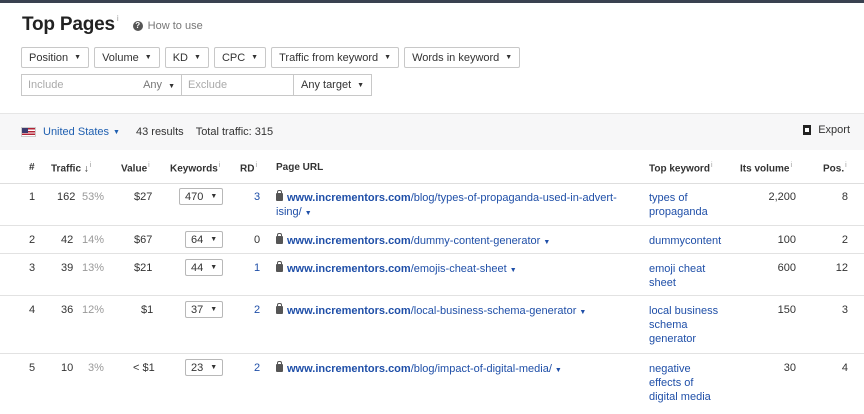 The width and height of the screenshot is (864, 414). What do you see at coordinates (687, 325) in the screenshot?
I see `top-keyword-link: local business schema generator` at bounding box center [687, 325].